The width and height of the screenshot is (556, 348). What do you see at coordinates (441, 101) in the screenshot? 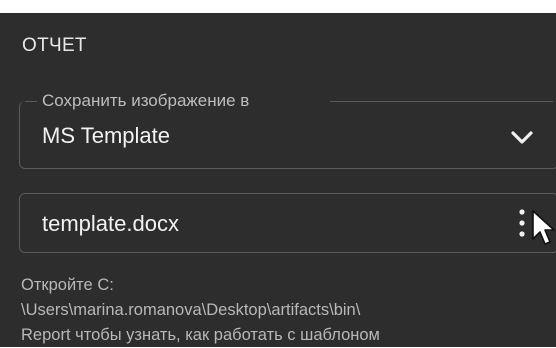
I see `select-outline-top-right` at bounding box center [441, 101].